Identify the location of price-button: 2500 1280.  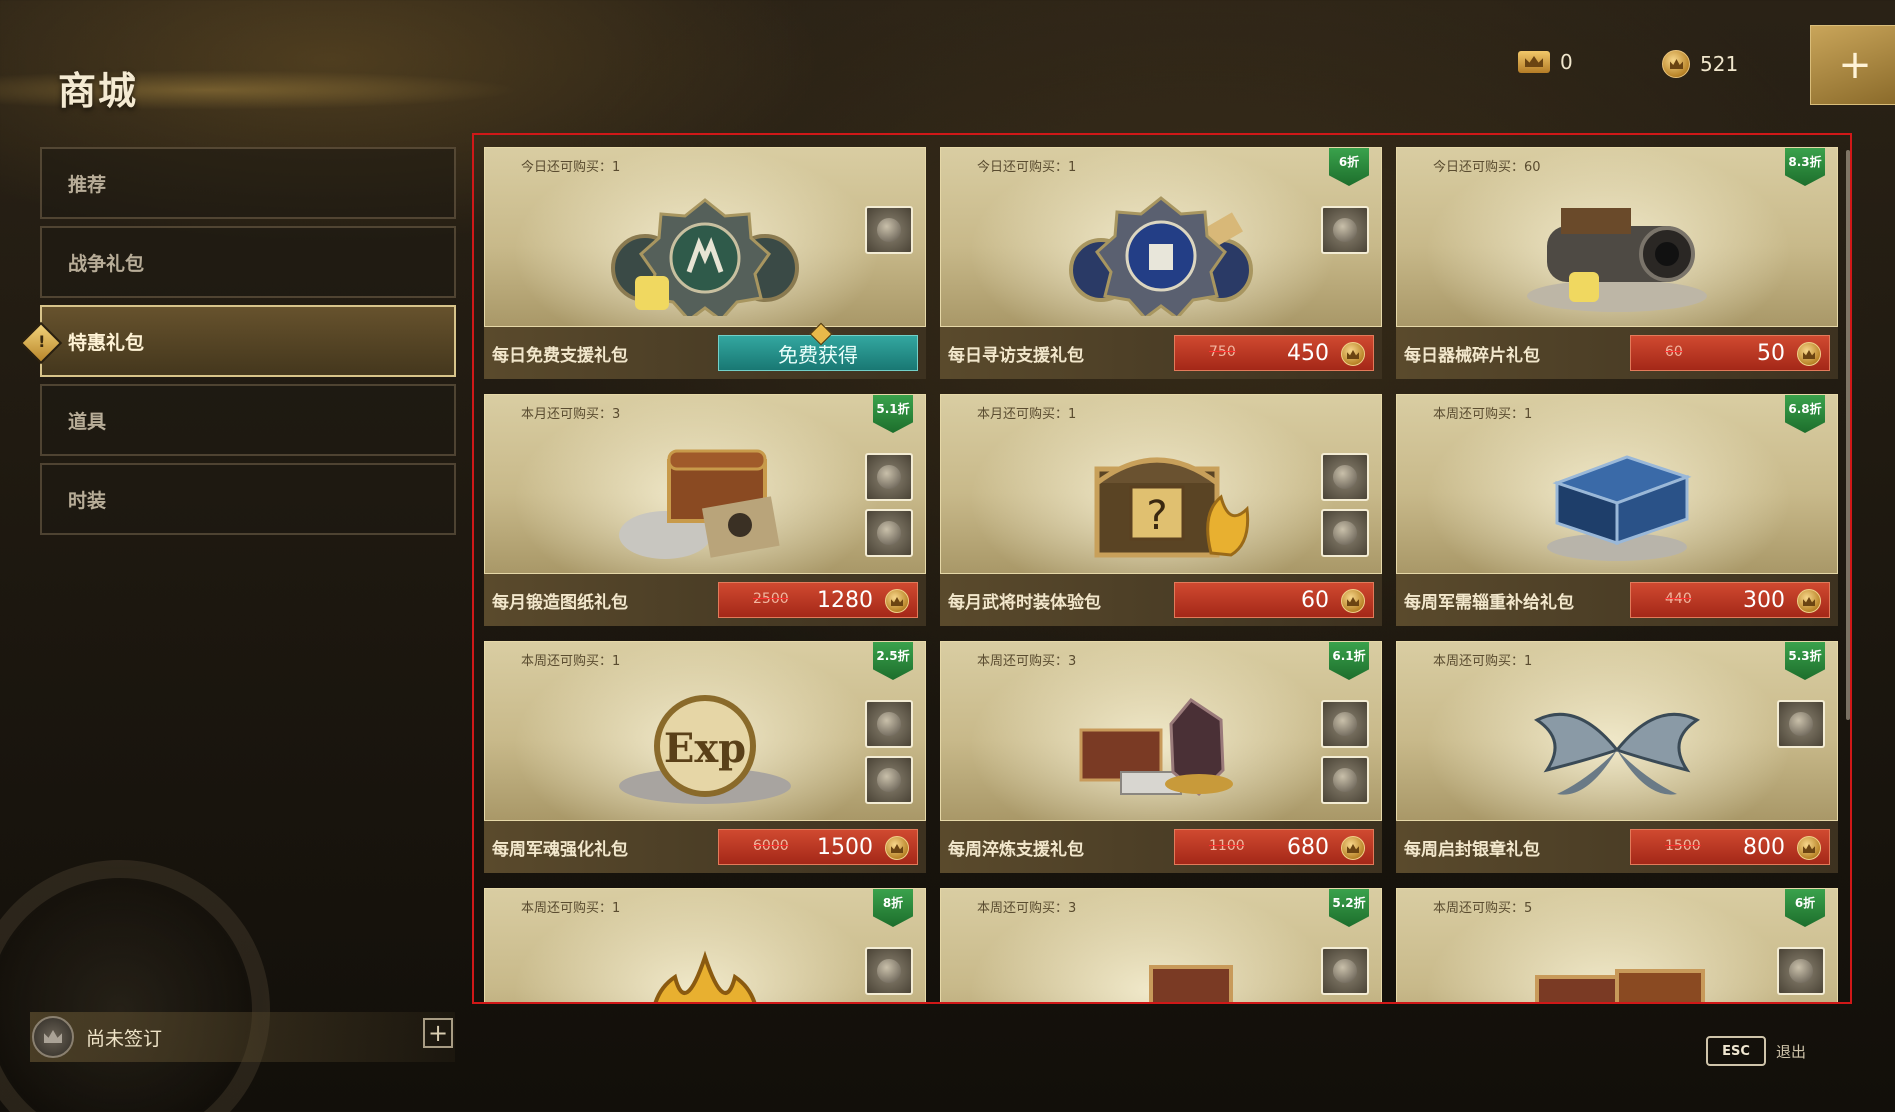
(818, 600).